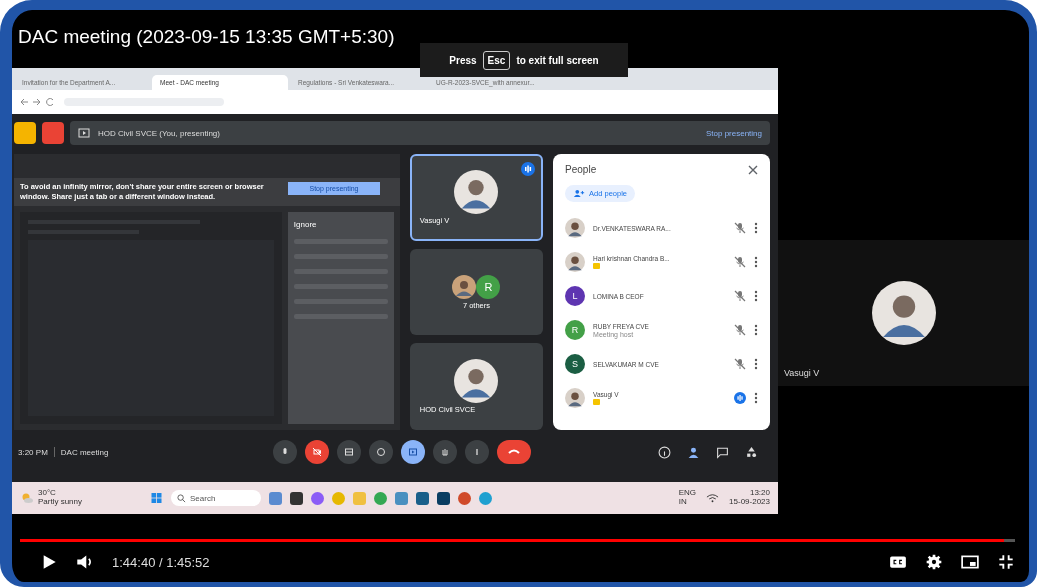 This screenshot has height=587, width=1037. Describe the element at coordinates (463, 60) in the screenshot. I see `hint-text: Press` at that location.